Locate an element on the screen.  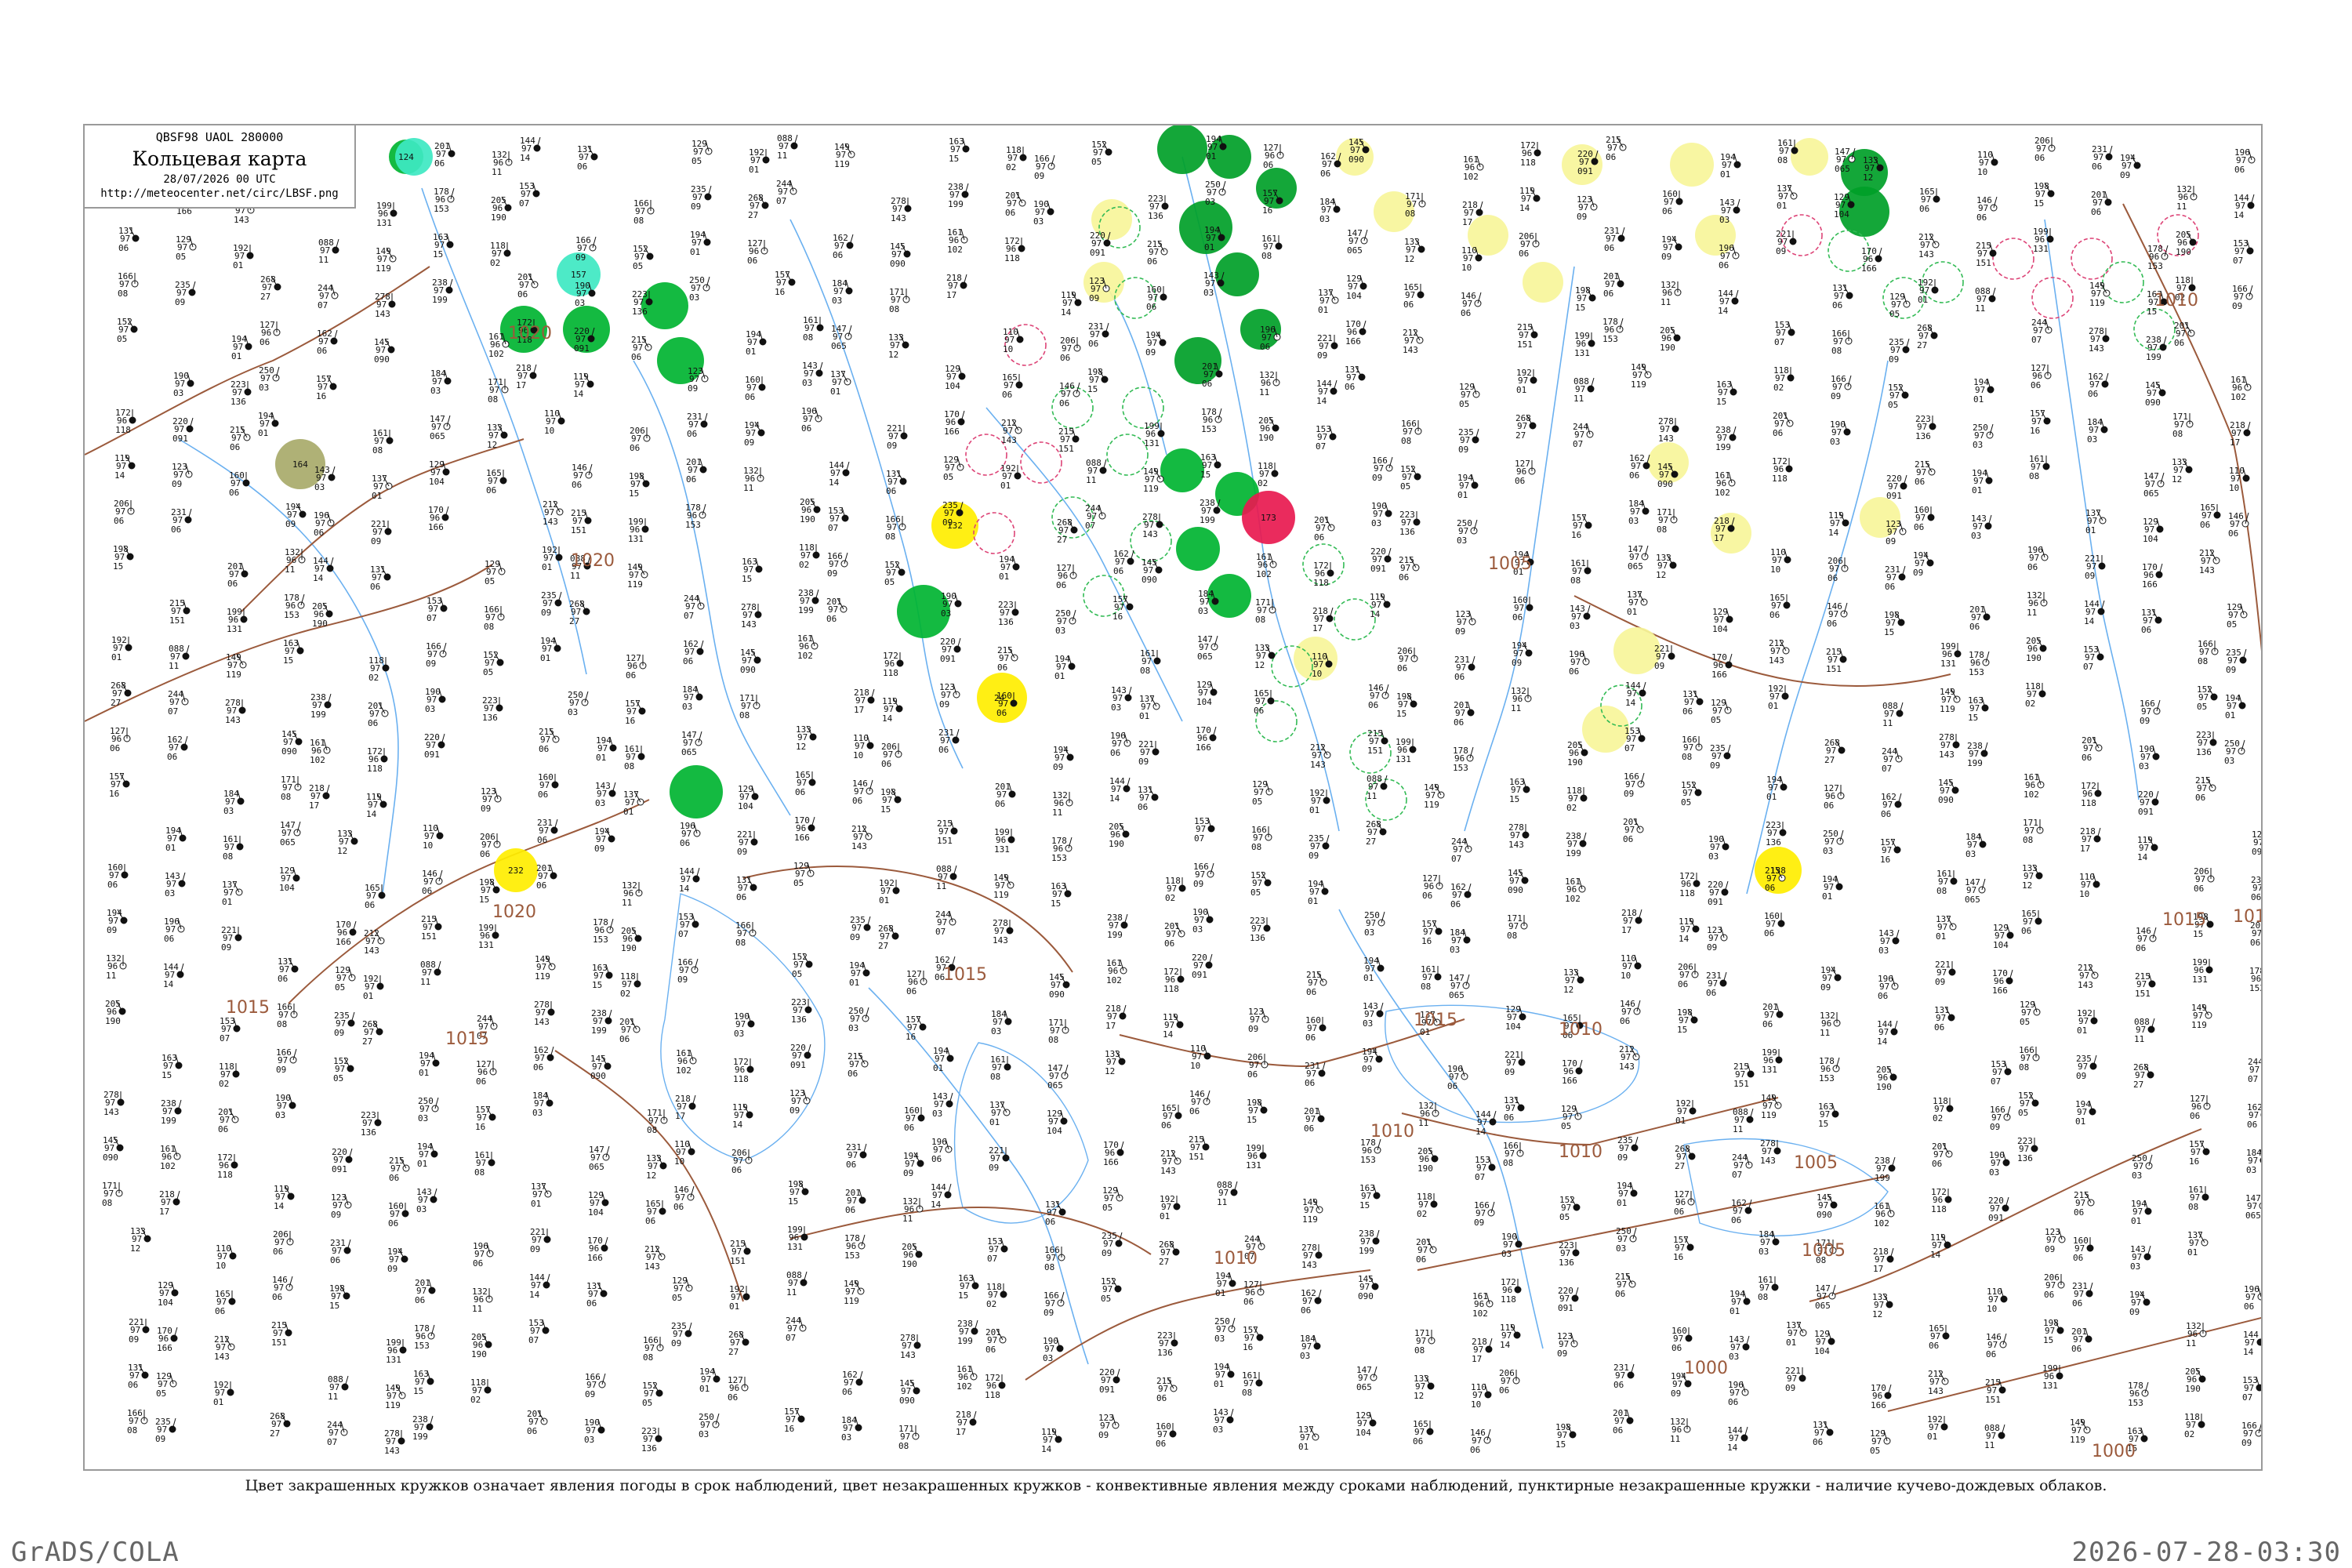
station-dew: 131 is located at coordinates (1948, 664).